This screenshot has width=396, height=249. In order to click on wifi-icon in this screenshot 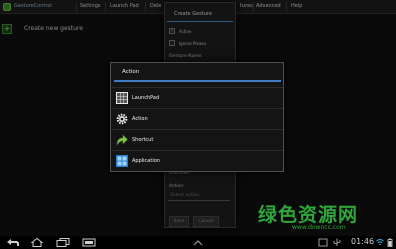, I will do `click(380, 242)`.